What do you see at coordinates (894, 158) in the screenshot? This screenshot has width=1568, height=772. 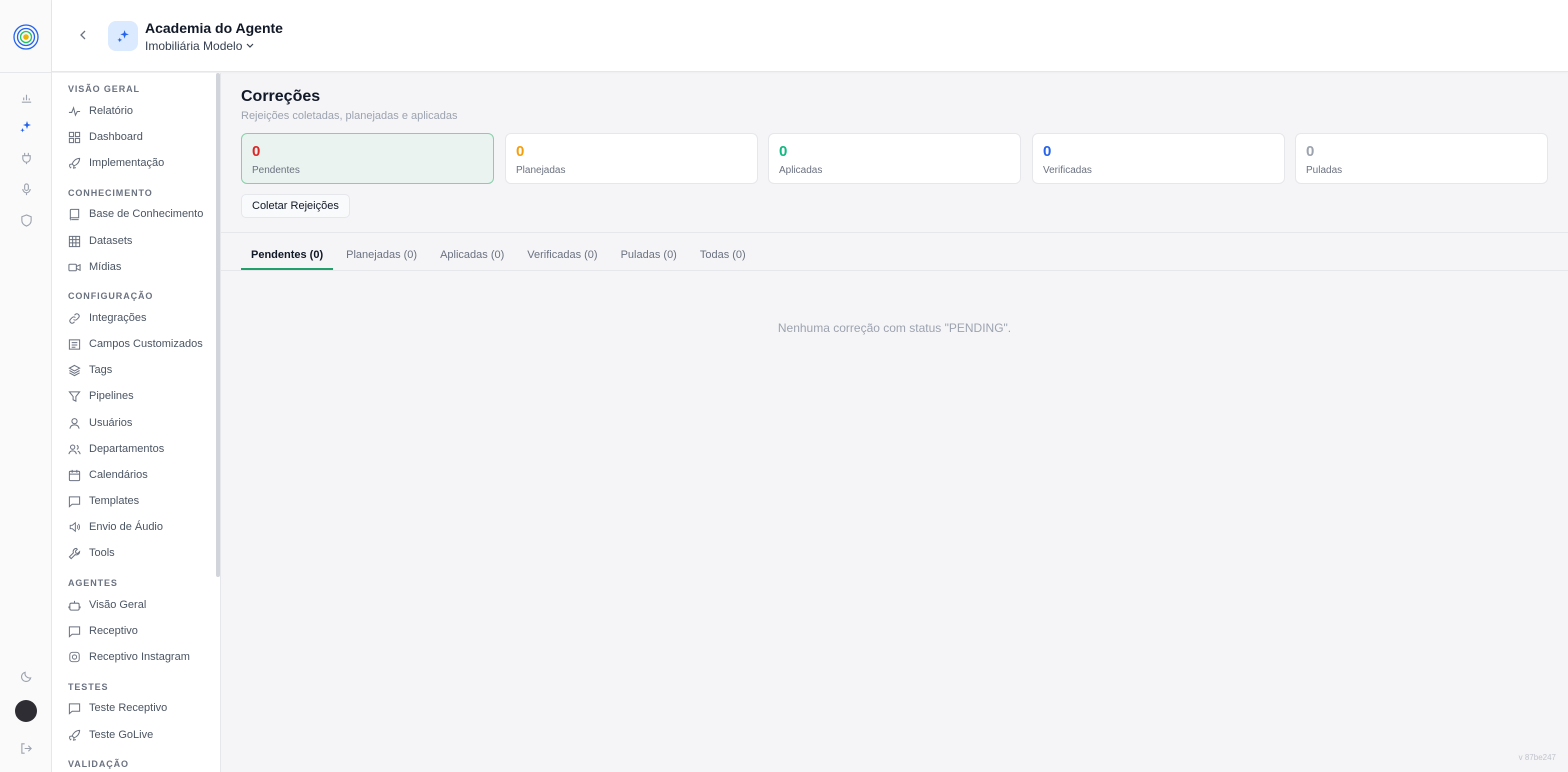 I see `stat-card-aplicadas: 0 Aplicadas` at bounding box center [894, 158].